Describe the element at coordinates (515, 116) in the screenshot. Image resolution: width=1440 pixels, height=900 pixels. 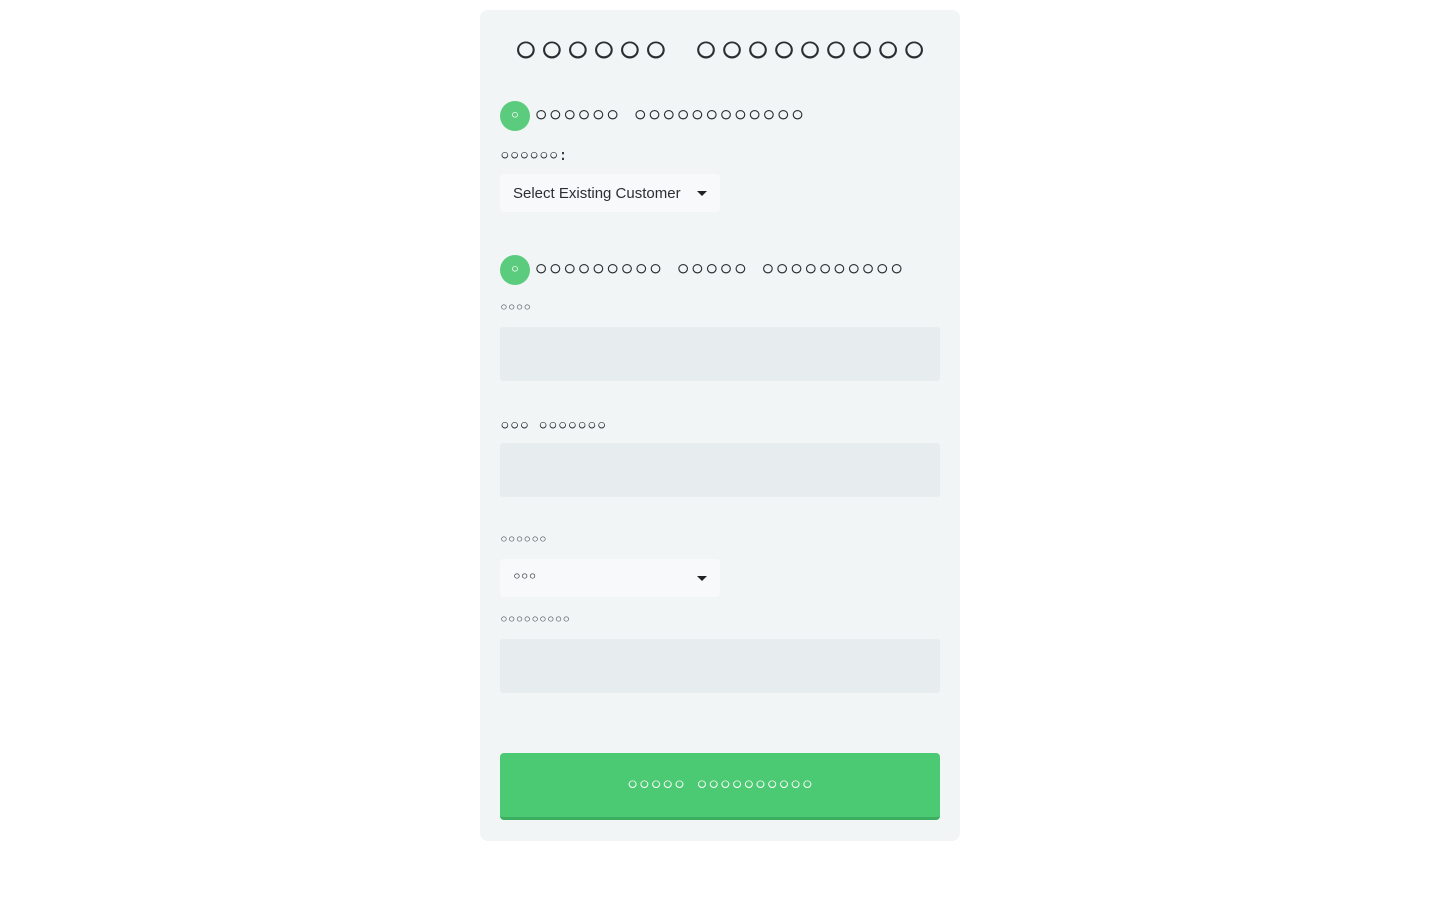
I see `section-1-badge-icon: ০` at that location.